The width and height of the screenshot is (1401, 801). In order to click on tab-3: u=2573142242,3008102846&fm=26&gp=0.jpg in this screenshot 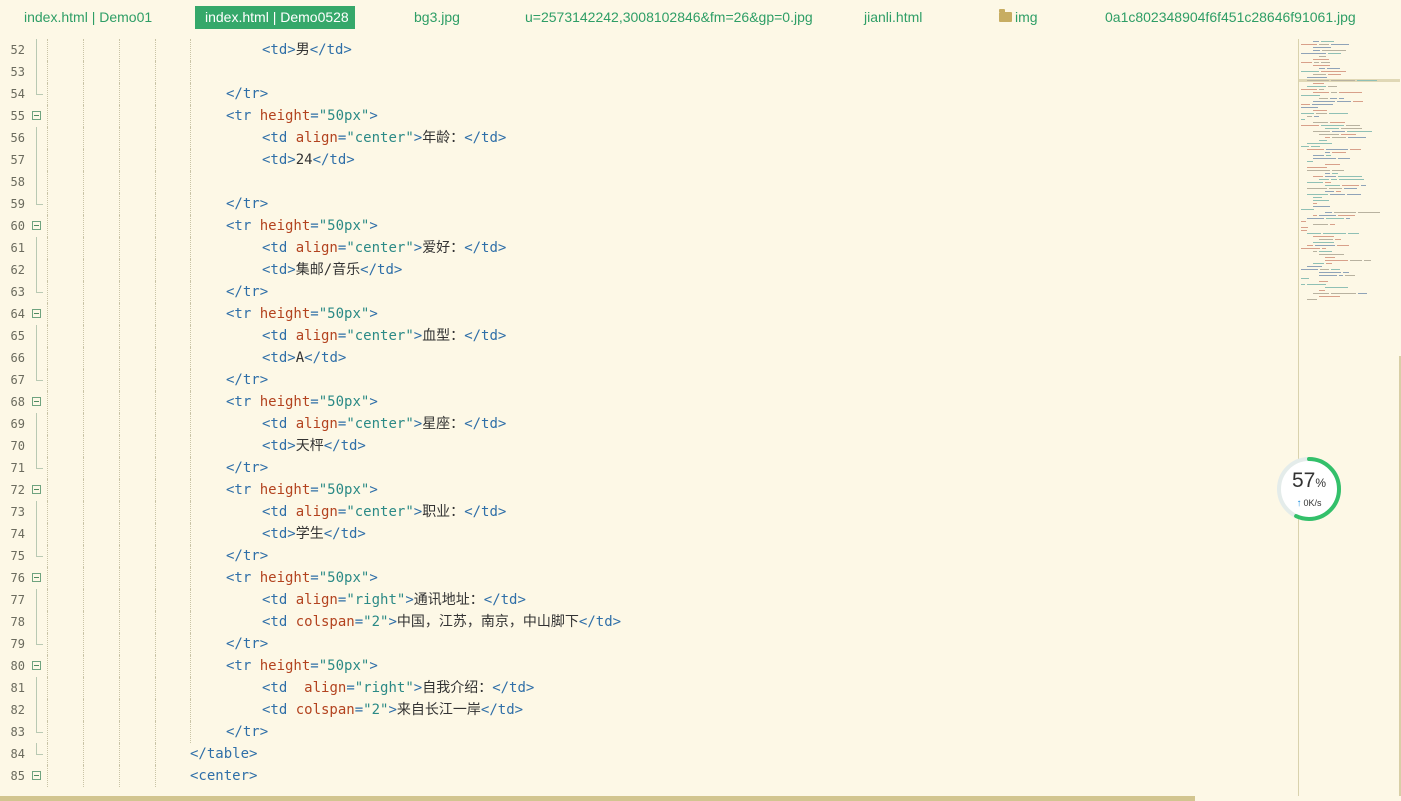, I will do `click(669, 17)`.